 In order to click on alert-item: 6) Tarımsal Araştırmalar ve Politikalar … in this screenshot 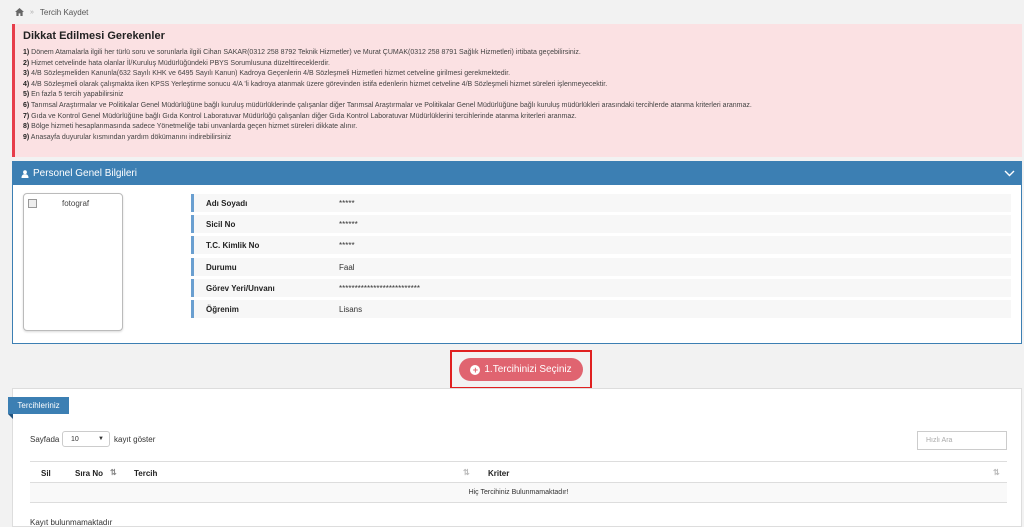, I will do `click(518, 106)`.